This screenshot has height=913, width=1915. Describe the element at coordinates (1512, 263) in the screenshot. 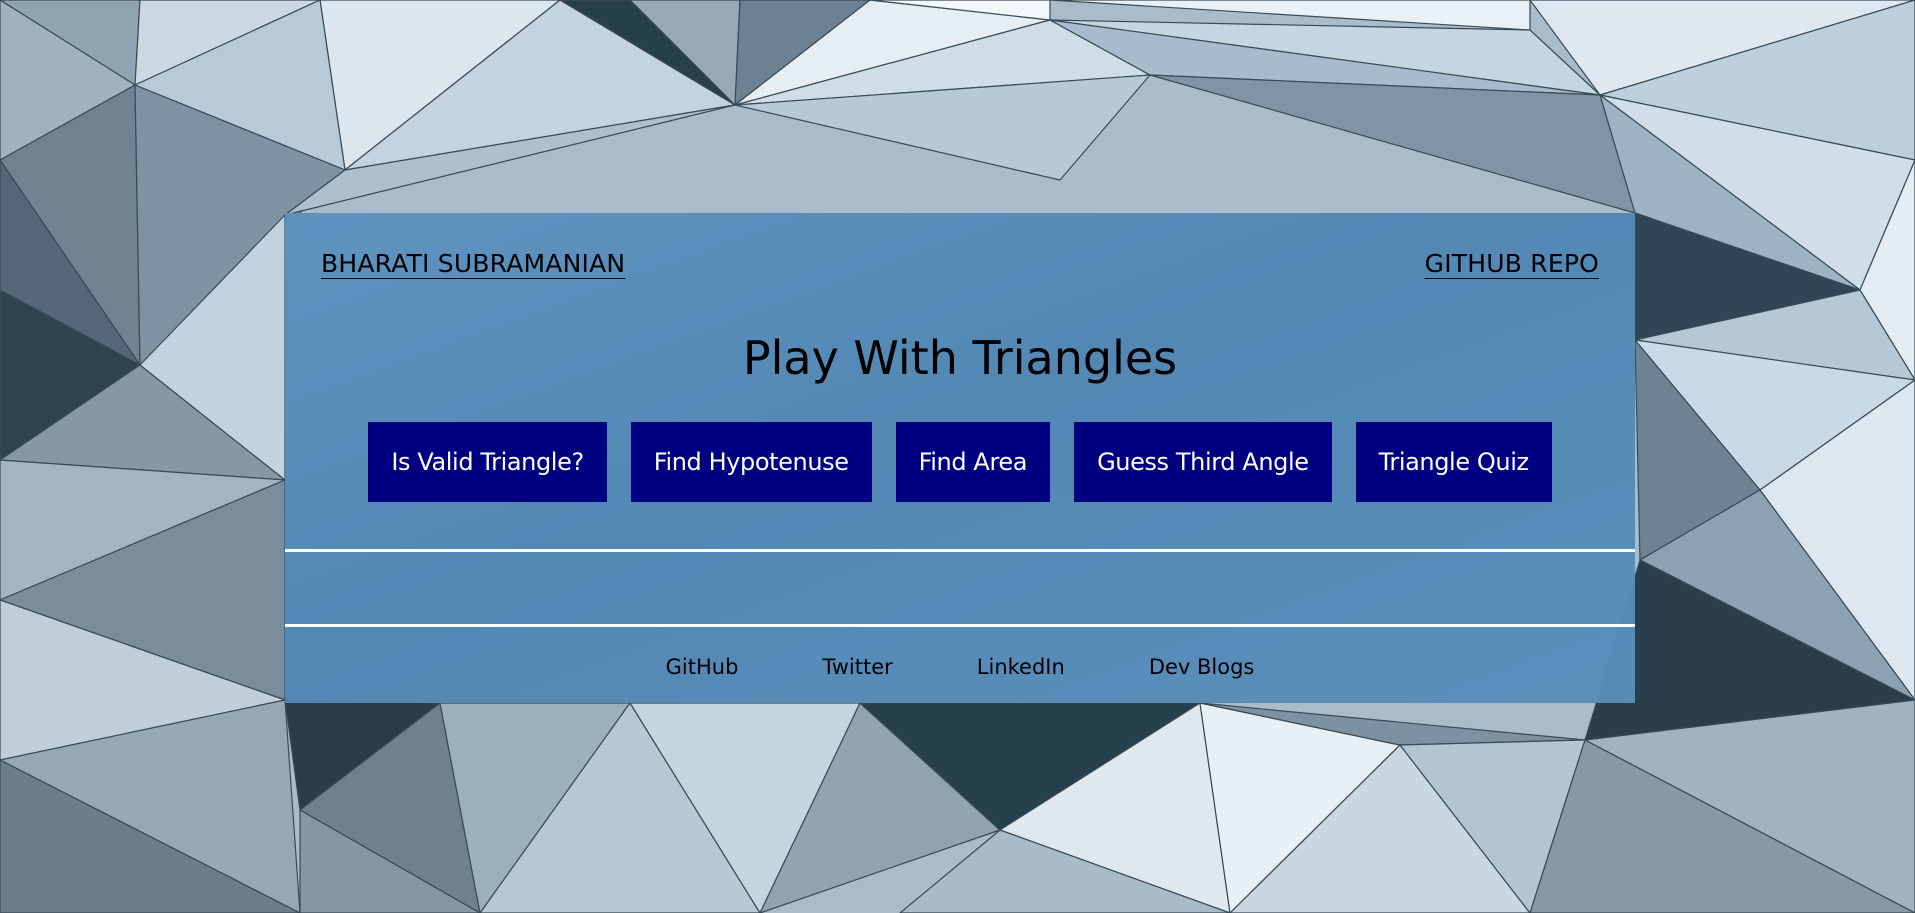

I see `github-repo-link: GITHUB REPO` at that location.